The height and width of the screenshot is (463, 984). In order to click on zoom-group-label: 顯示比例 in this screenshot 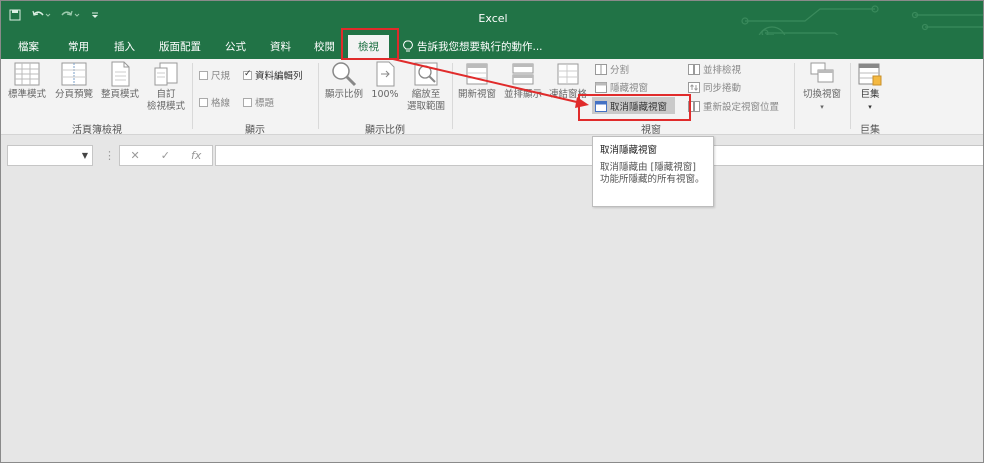, I will do `click(385, 130)`.